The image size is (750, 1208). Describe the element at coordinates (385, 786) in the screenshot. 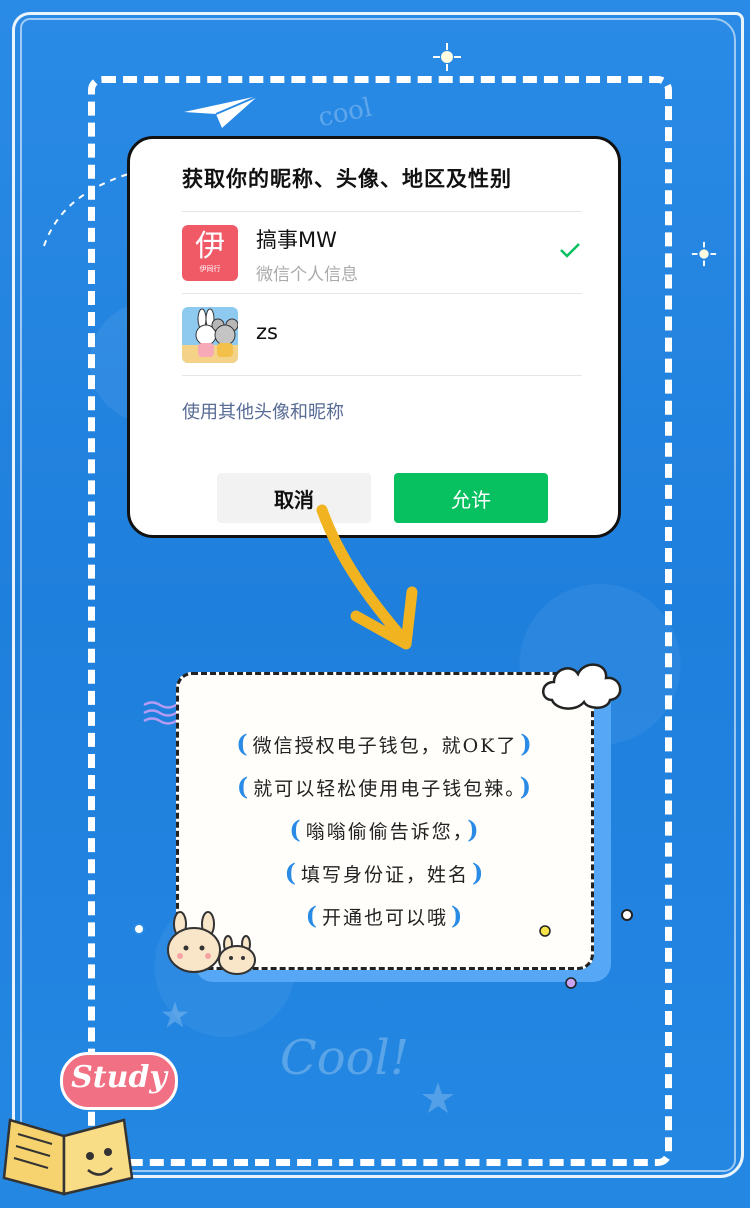

I see `note-line-2: (就可以轻松使用电子钱包辣。)` at that location.